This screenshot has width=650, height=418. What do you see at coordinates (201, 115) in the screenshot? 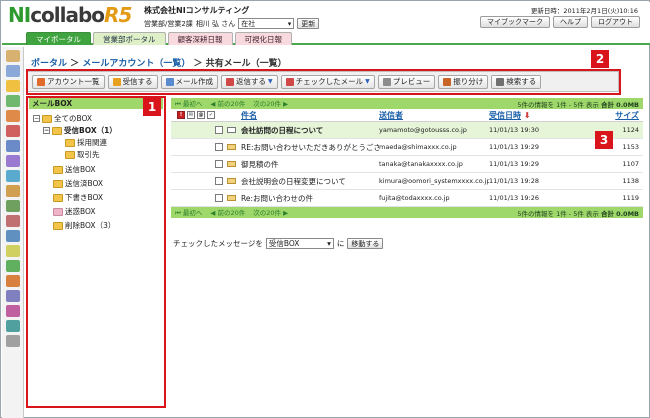
I see `attachment-icon: @` at bounding box center [201, 115].